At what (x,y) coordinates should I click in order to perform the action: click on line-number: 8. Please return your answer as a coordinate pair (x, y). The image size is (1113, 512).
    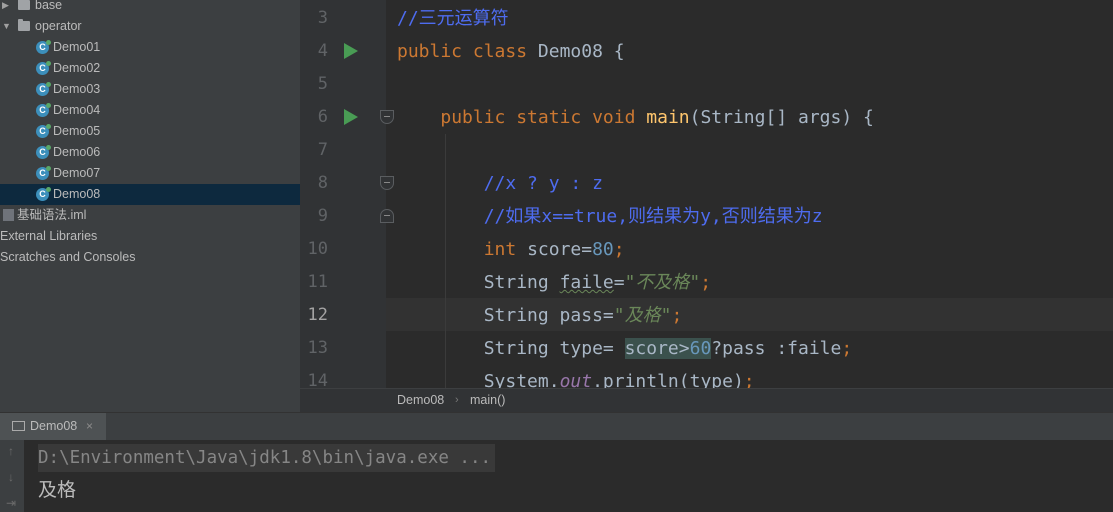
    Looking at the image, I should click on (322, 183).